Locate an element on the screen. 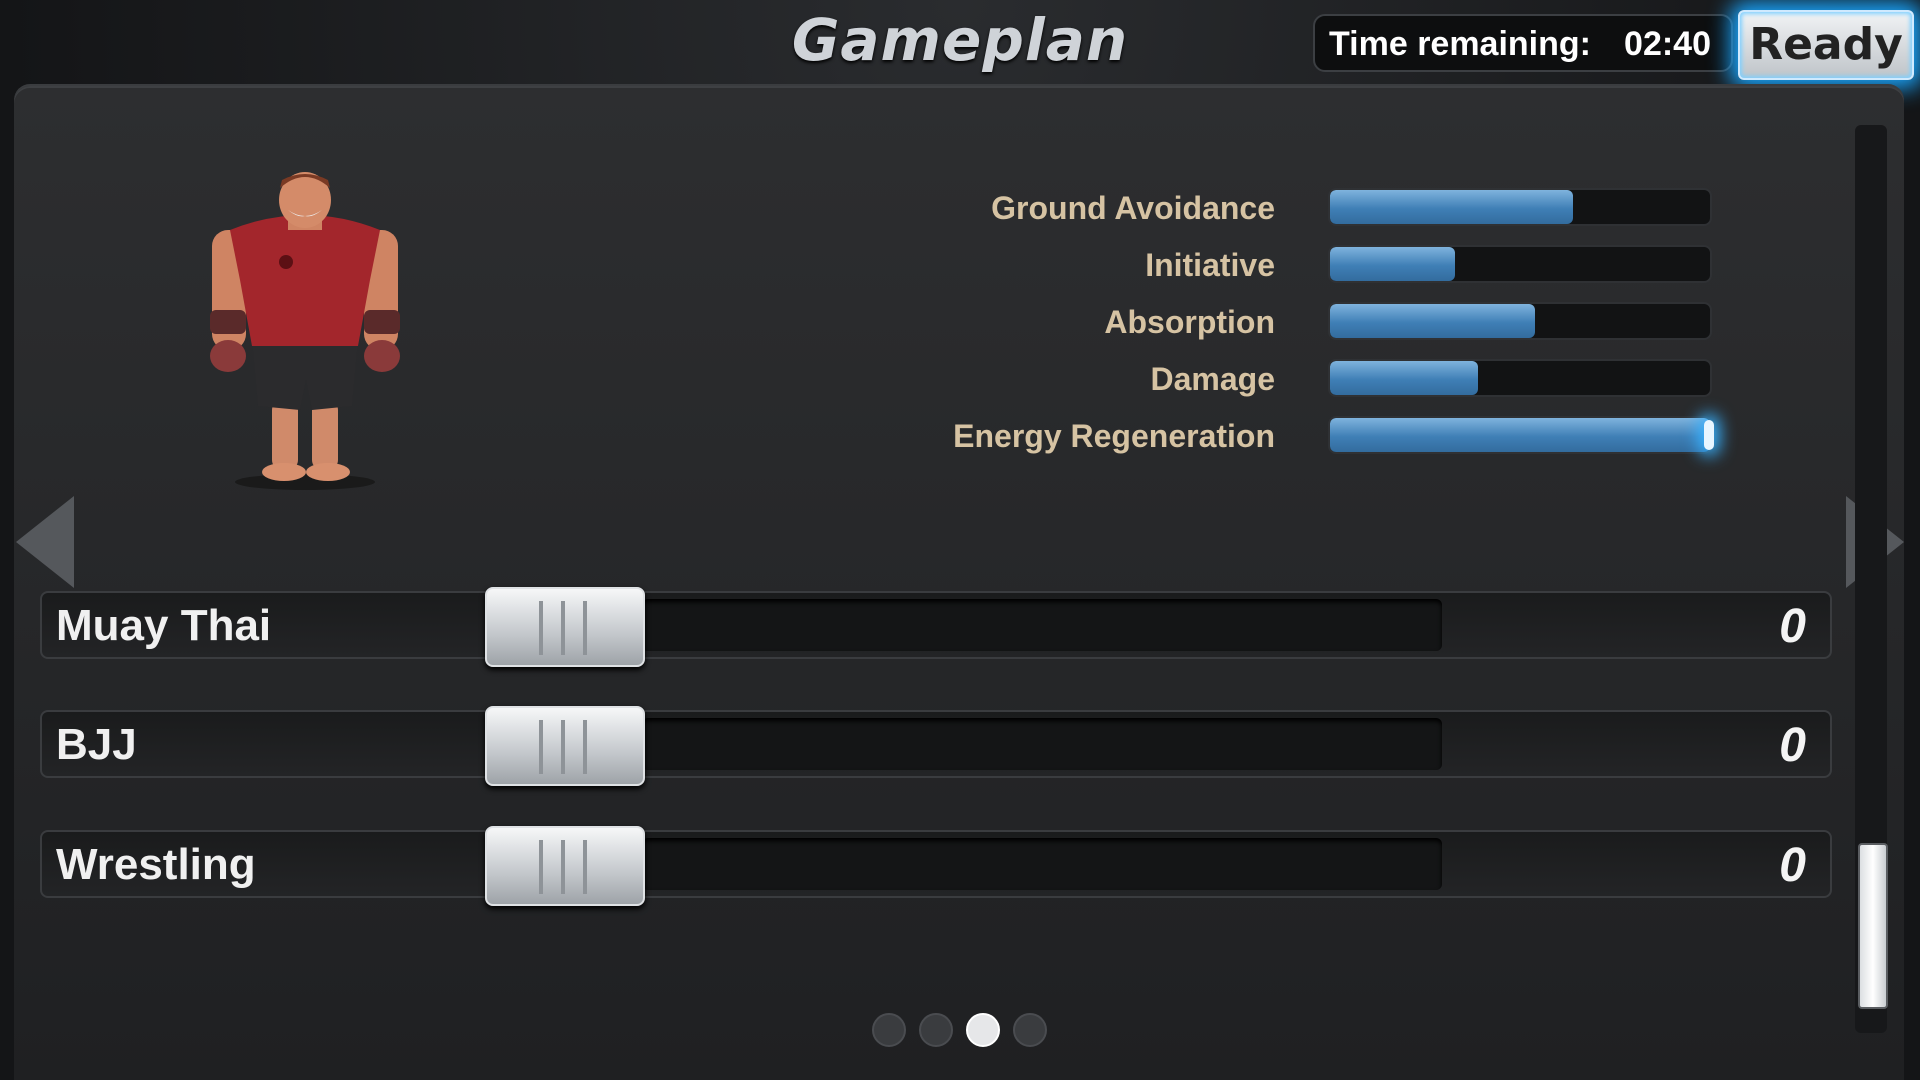 The image size is (1920, 1080). stat-bar-damage is located at coordinates (1520, 378).